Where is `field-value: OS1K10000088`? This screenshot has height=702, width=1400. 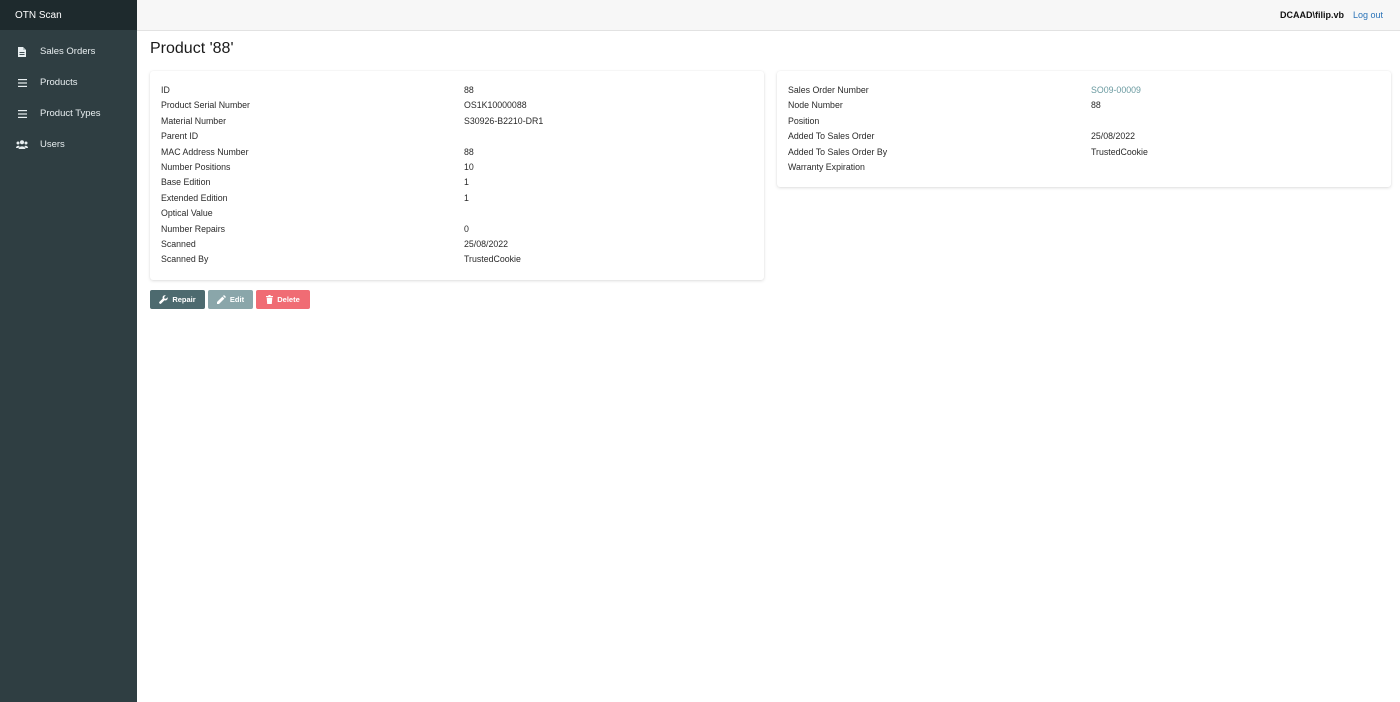
field-value: OS1K10000088 is located at coordinates (495, 105).